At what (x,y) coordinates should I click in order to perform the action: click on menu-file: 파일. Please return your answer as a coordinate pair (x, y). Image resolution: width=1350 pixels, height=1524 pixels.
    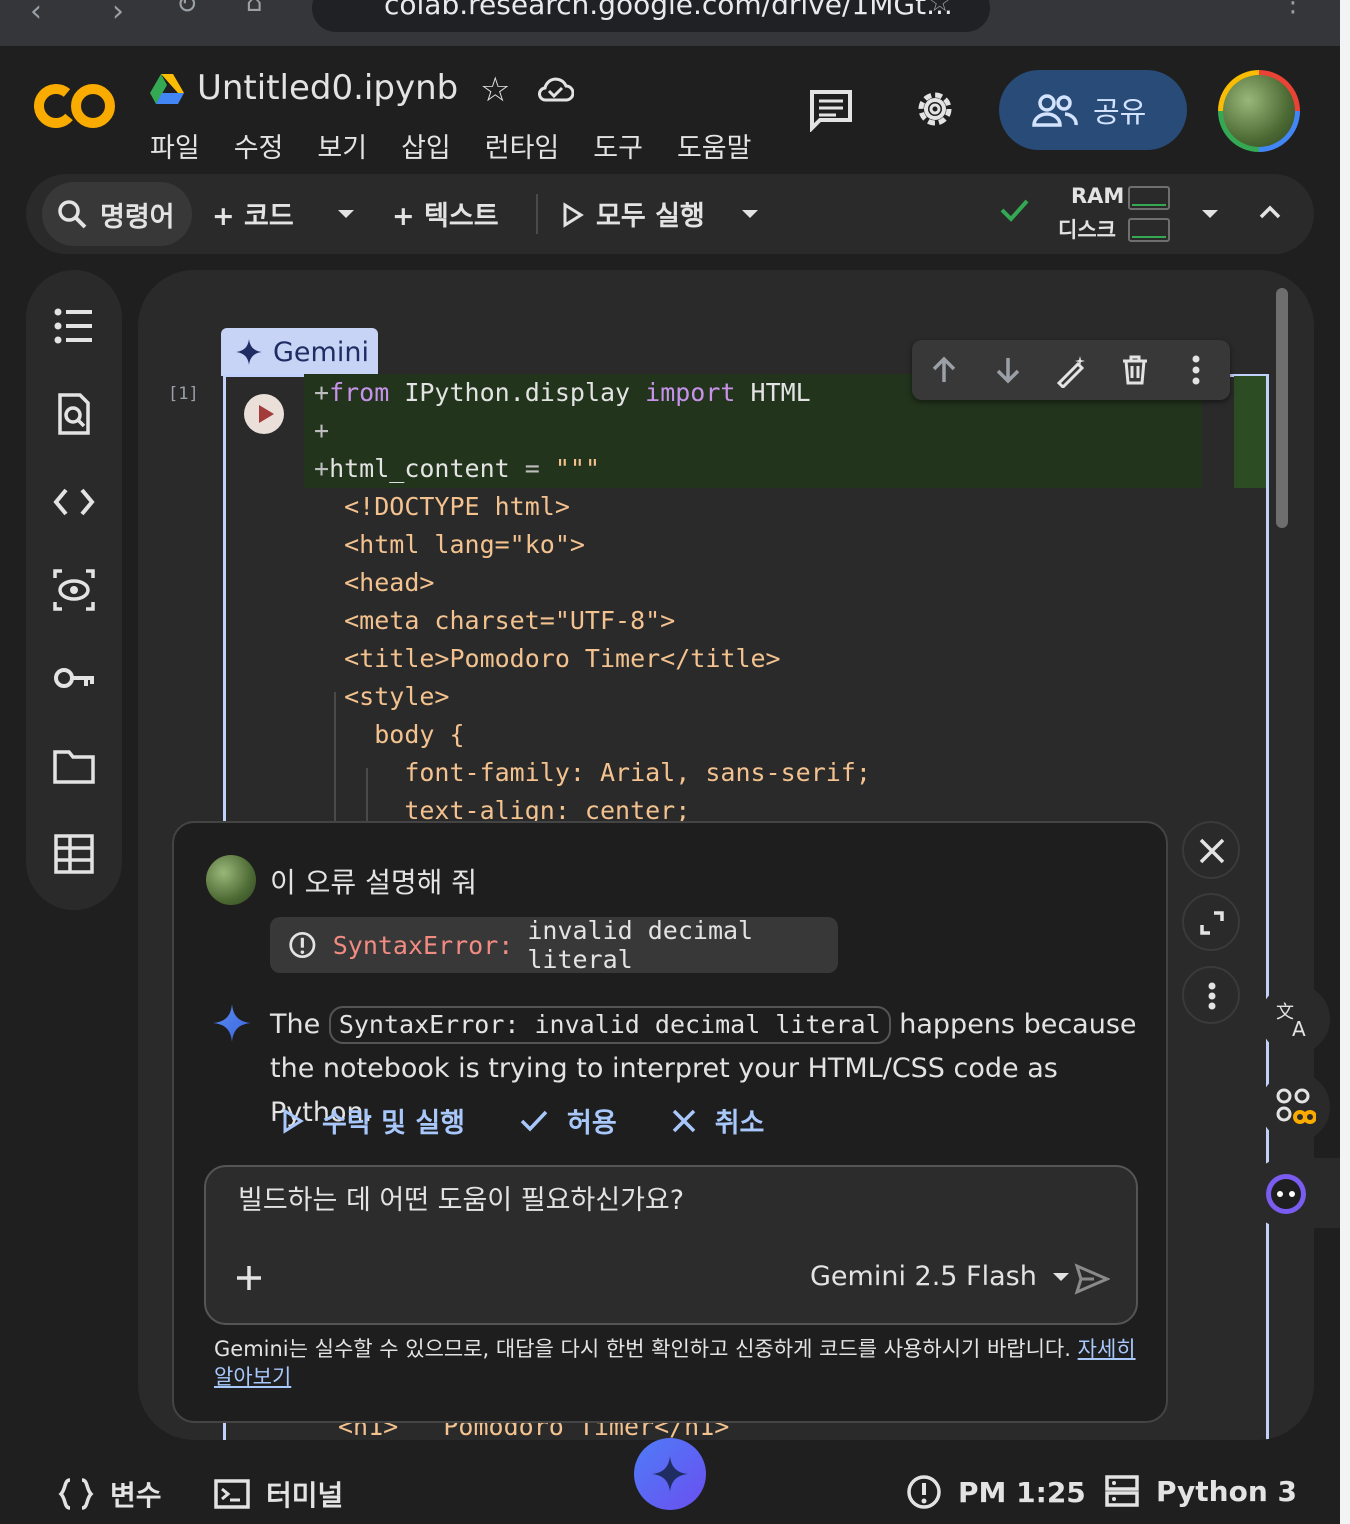
    Looking at the image, I should click on (175, 145).